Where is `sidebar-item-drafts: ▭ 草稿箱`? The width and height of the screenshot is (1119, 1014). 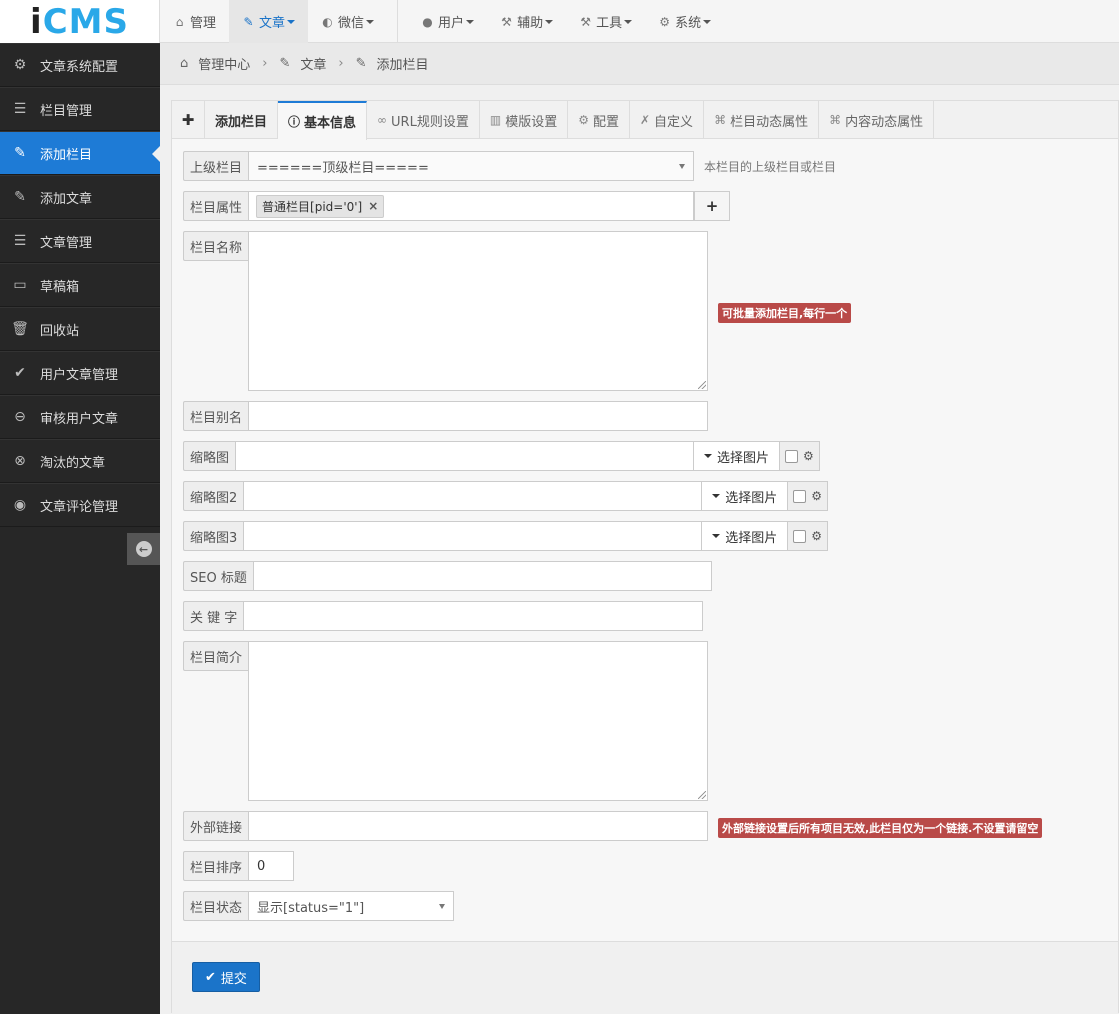
sidebar-item-drafts: ▭ 草稿箱 is located at coordinates (80, 285).